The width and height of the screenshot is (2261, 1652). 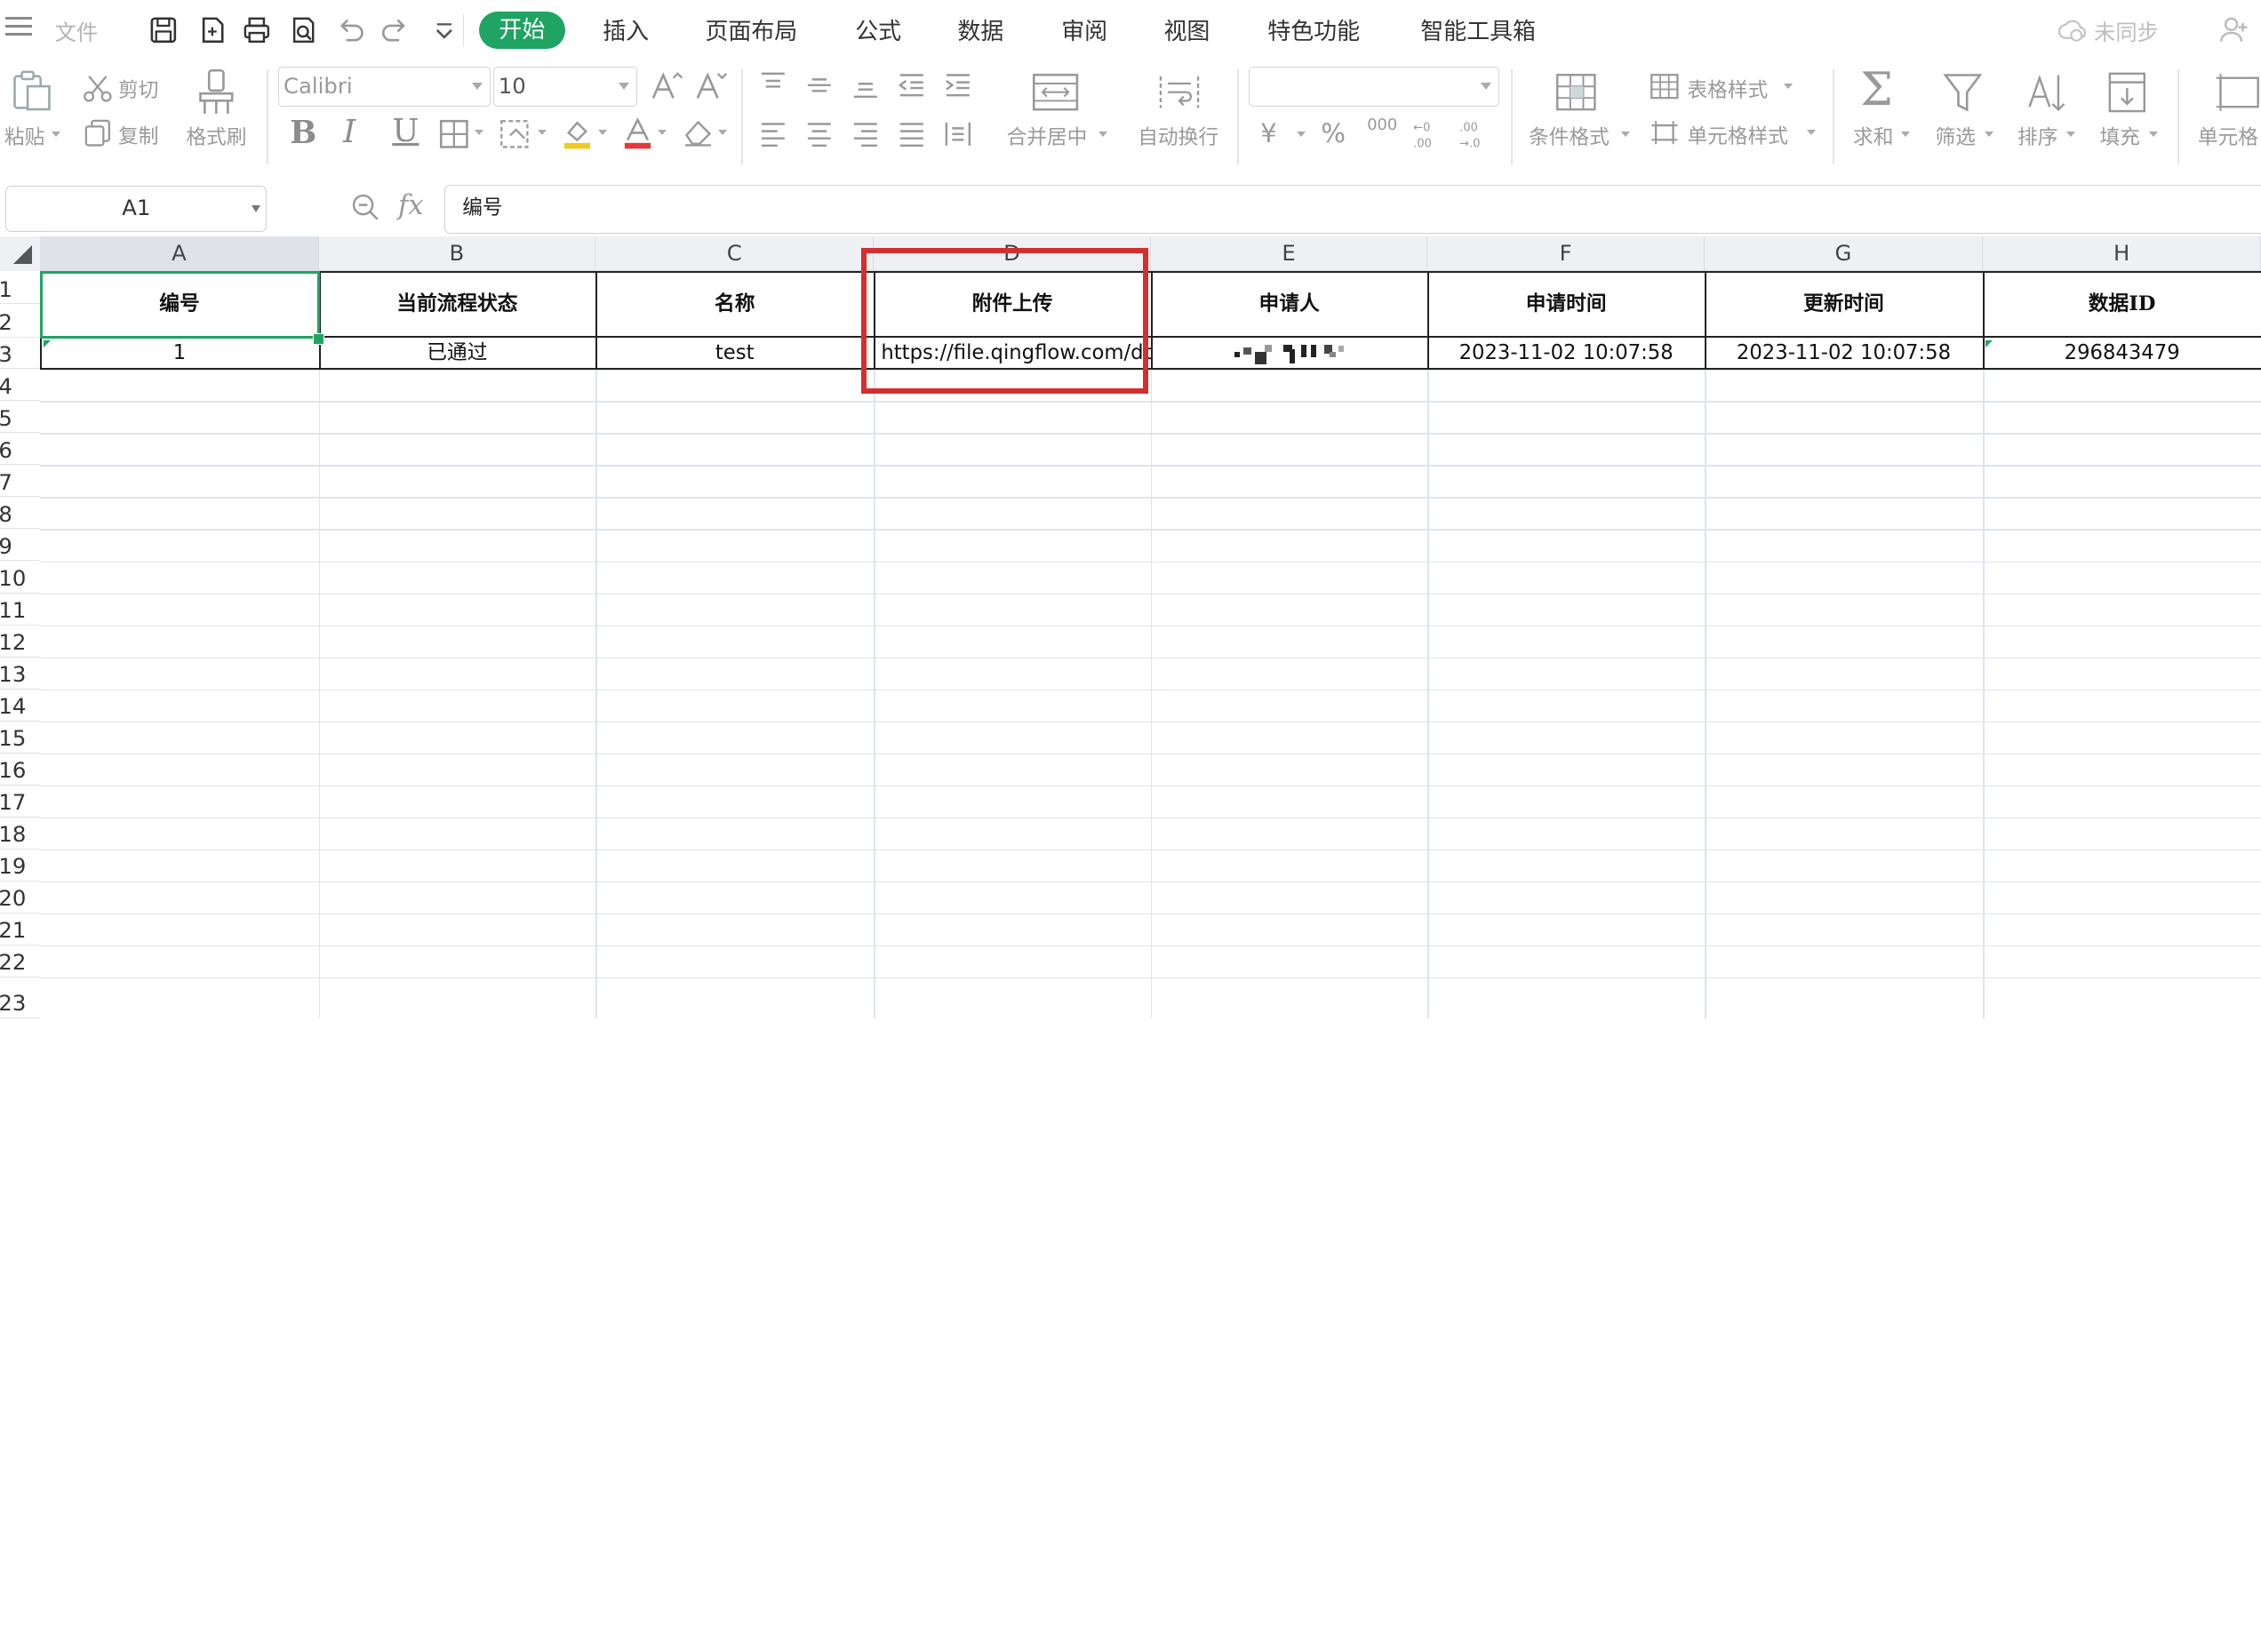 What do you see at coordinates (980, 29) in the screenshot?
I see `tab-data: 数据` at bounding box center [980, 29].